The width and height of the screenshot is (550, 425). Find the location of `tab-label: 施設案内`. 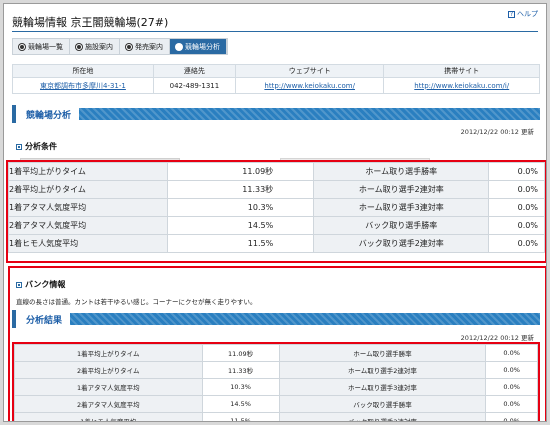

tab-label: 施設案内 is located at coordinates (99, 46).